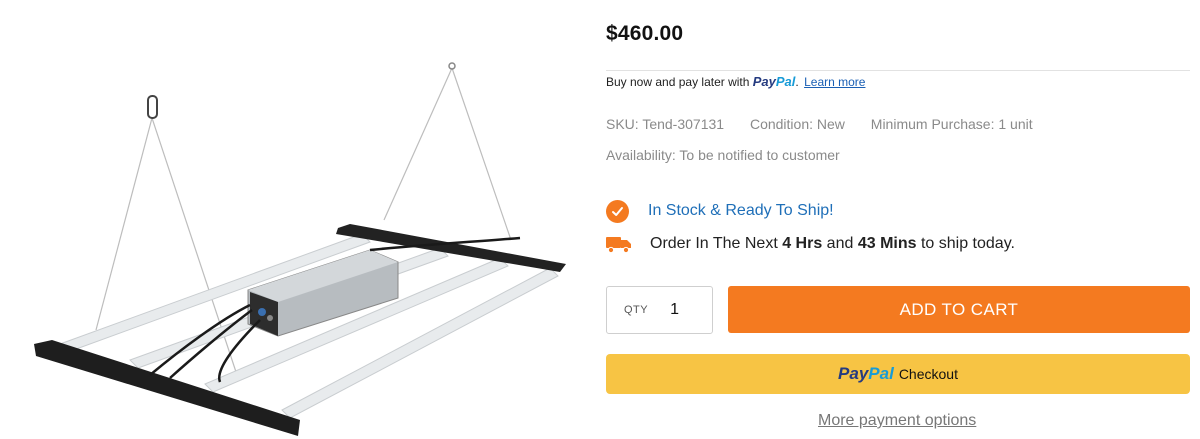 The width and height of the screenshot is (1200, 439). I want to click on stock-status: In Stock & Ready To Ship!, so click(720, 211).